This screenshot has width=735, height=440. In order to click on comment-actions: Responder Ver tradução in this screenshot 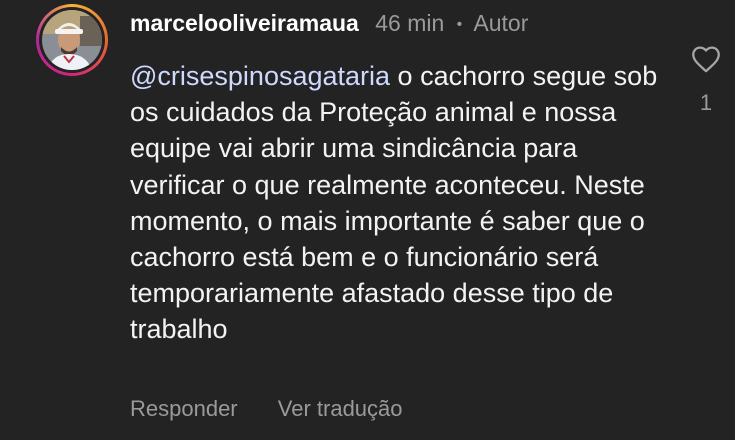, I will do `click(283, 409)`.